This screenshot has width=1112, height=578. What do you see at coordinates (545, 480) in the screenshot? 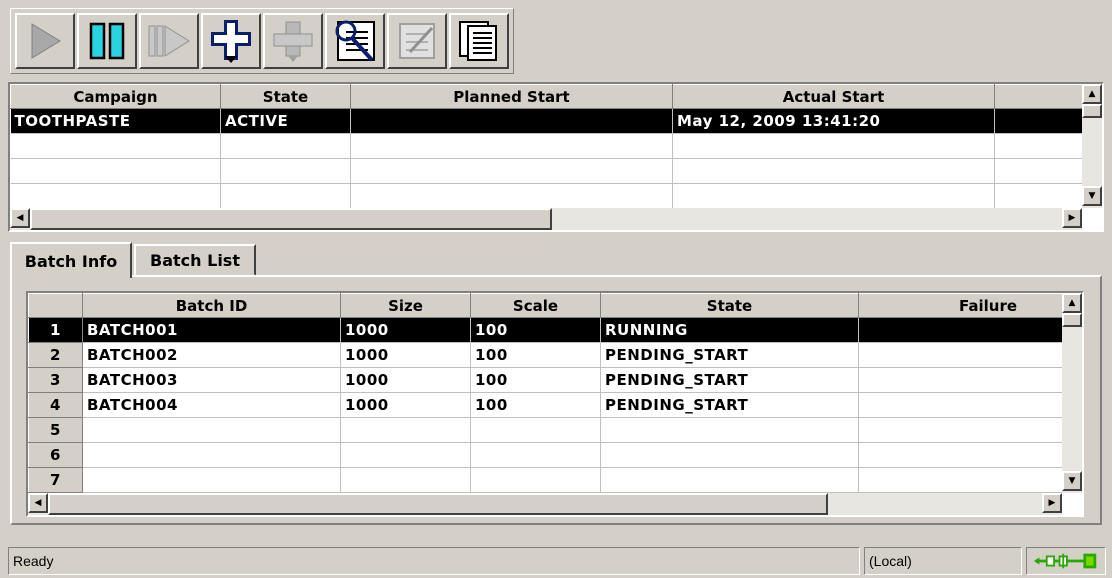
I see `batch-row: 7` at bounding box center [545, 480].